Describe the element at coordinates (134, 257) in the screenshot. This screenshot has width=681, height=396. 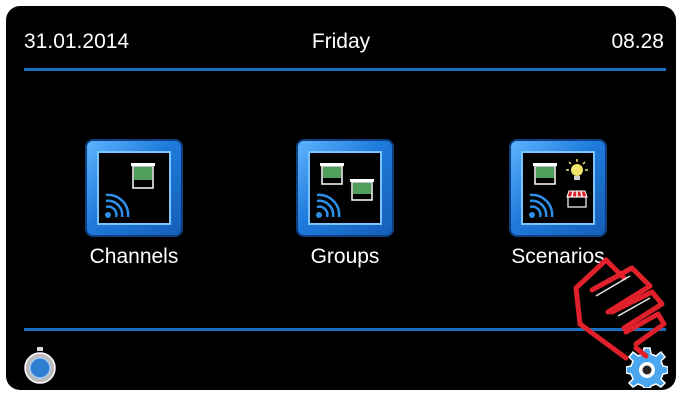
I see `channels-label: Channels` at that location.